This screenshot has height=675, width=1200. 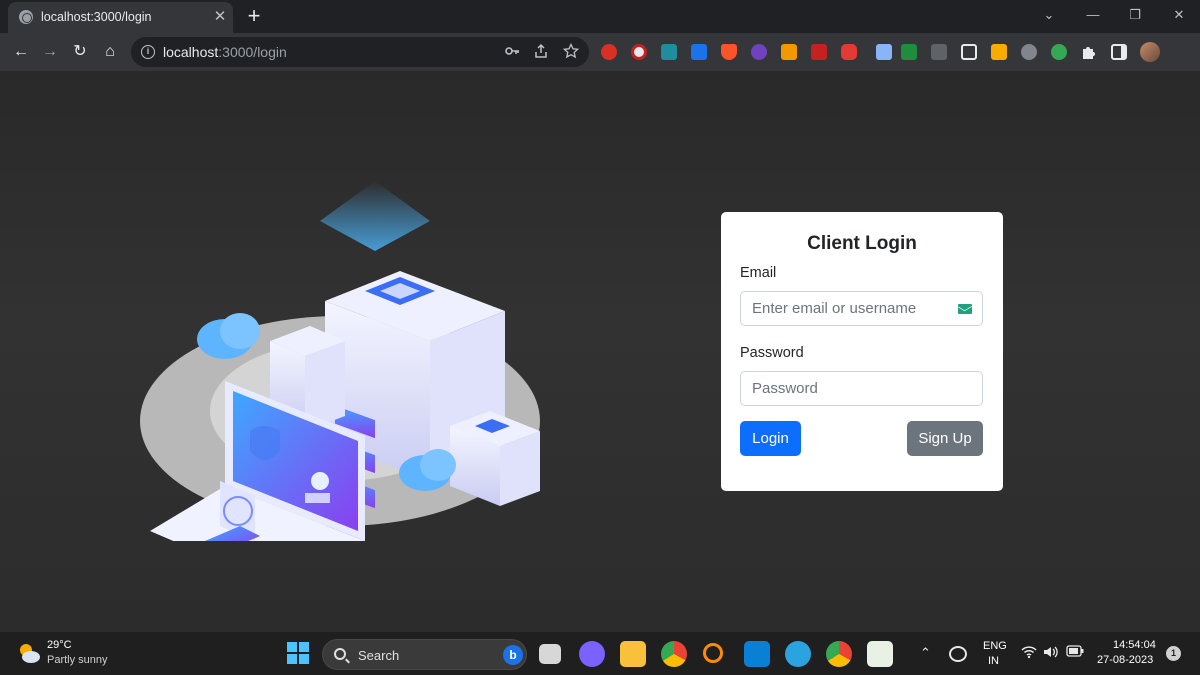 I want to click on browser-tab: localhost:3000/login ✕, so click(x=120, y=17).